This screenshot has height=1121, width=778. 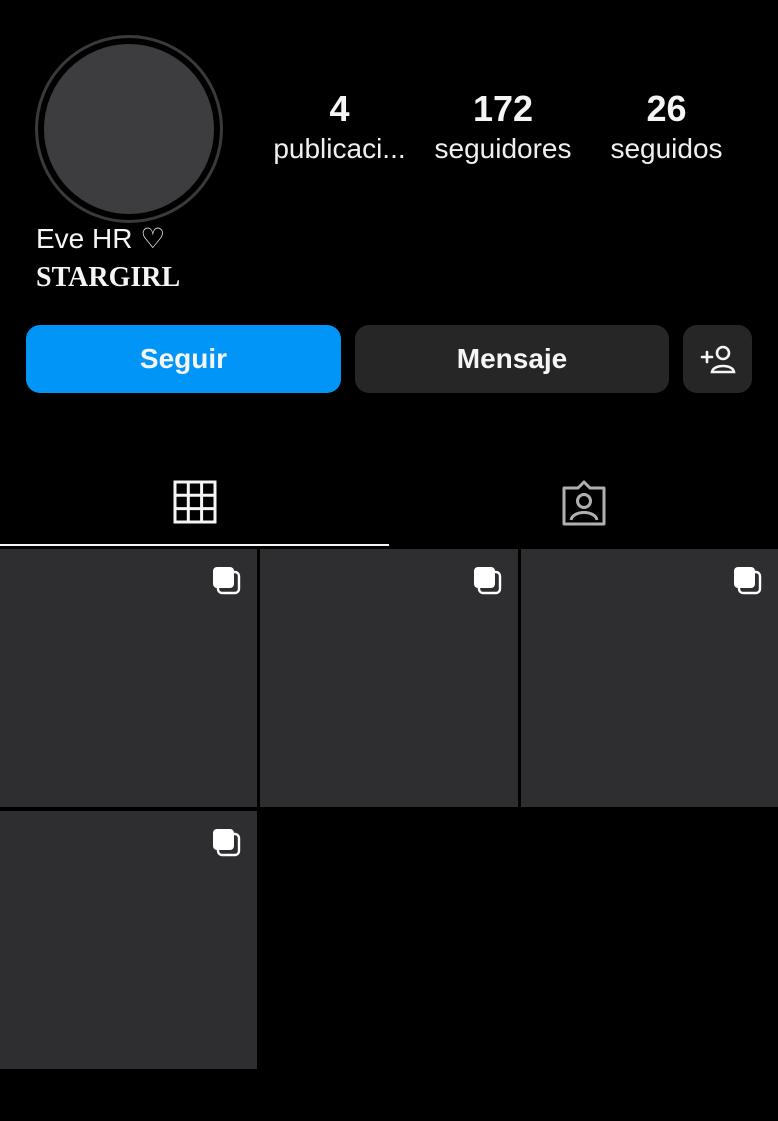 What do you see at coordinates (108, 277) in the screenshot?
I see `bio: STARGIRL` at bounding box center [108, 277].